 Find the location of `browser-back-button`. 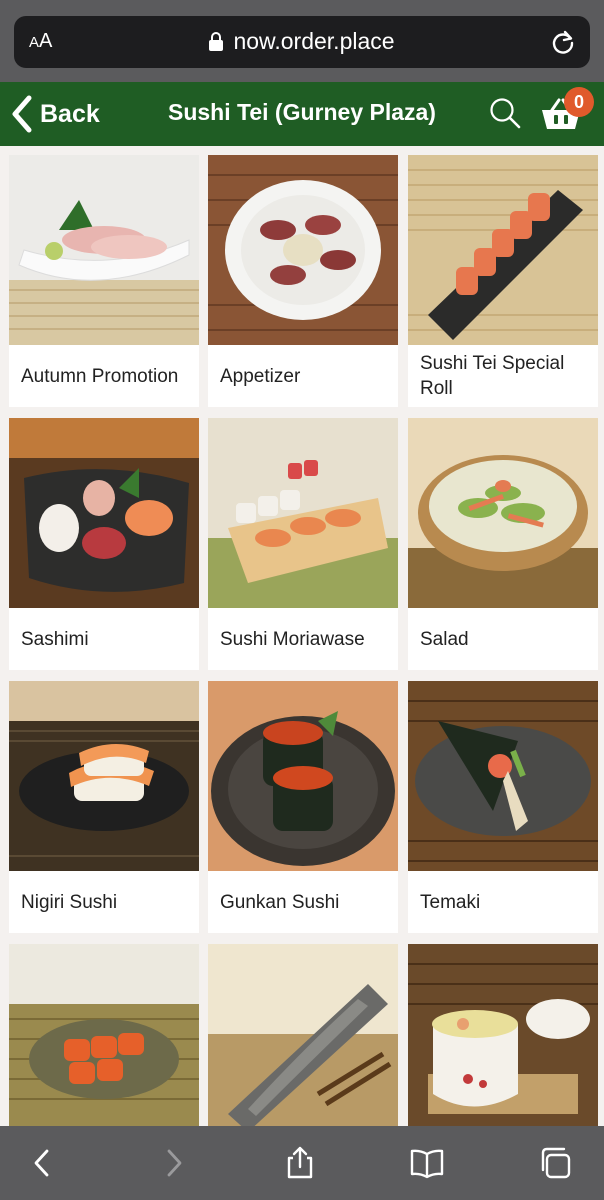

browser-back-button is located at coordinates (43, 1163).